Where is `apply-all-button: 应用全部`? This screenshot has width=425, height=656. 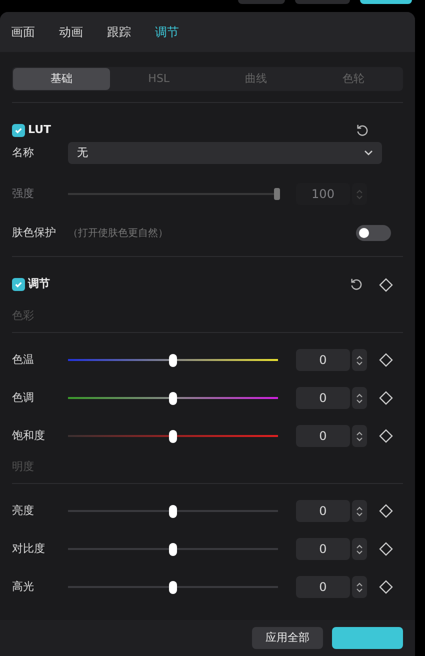
apply-all-button: 应用全部 is located at coordinates (287, 638).